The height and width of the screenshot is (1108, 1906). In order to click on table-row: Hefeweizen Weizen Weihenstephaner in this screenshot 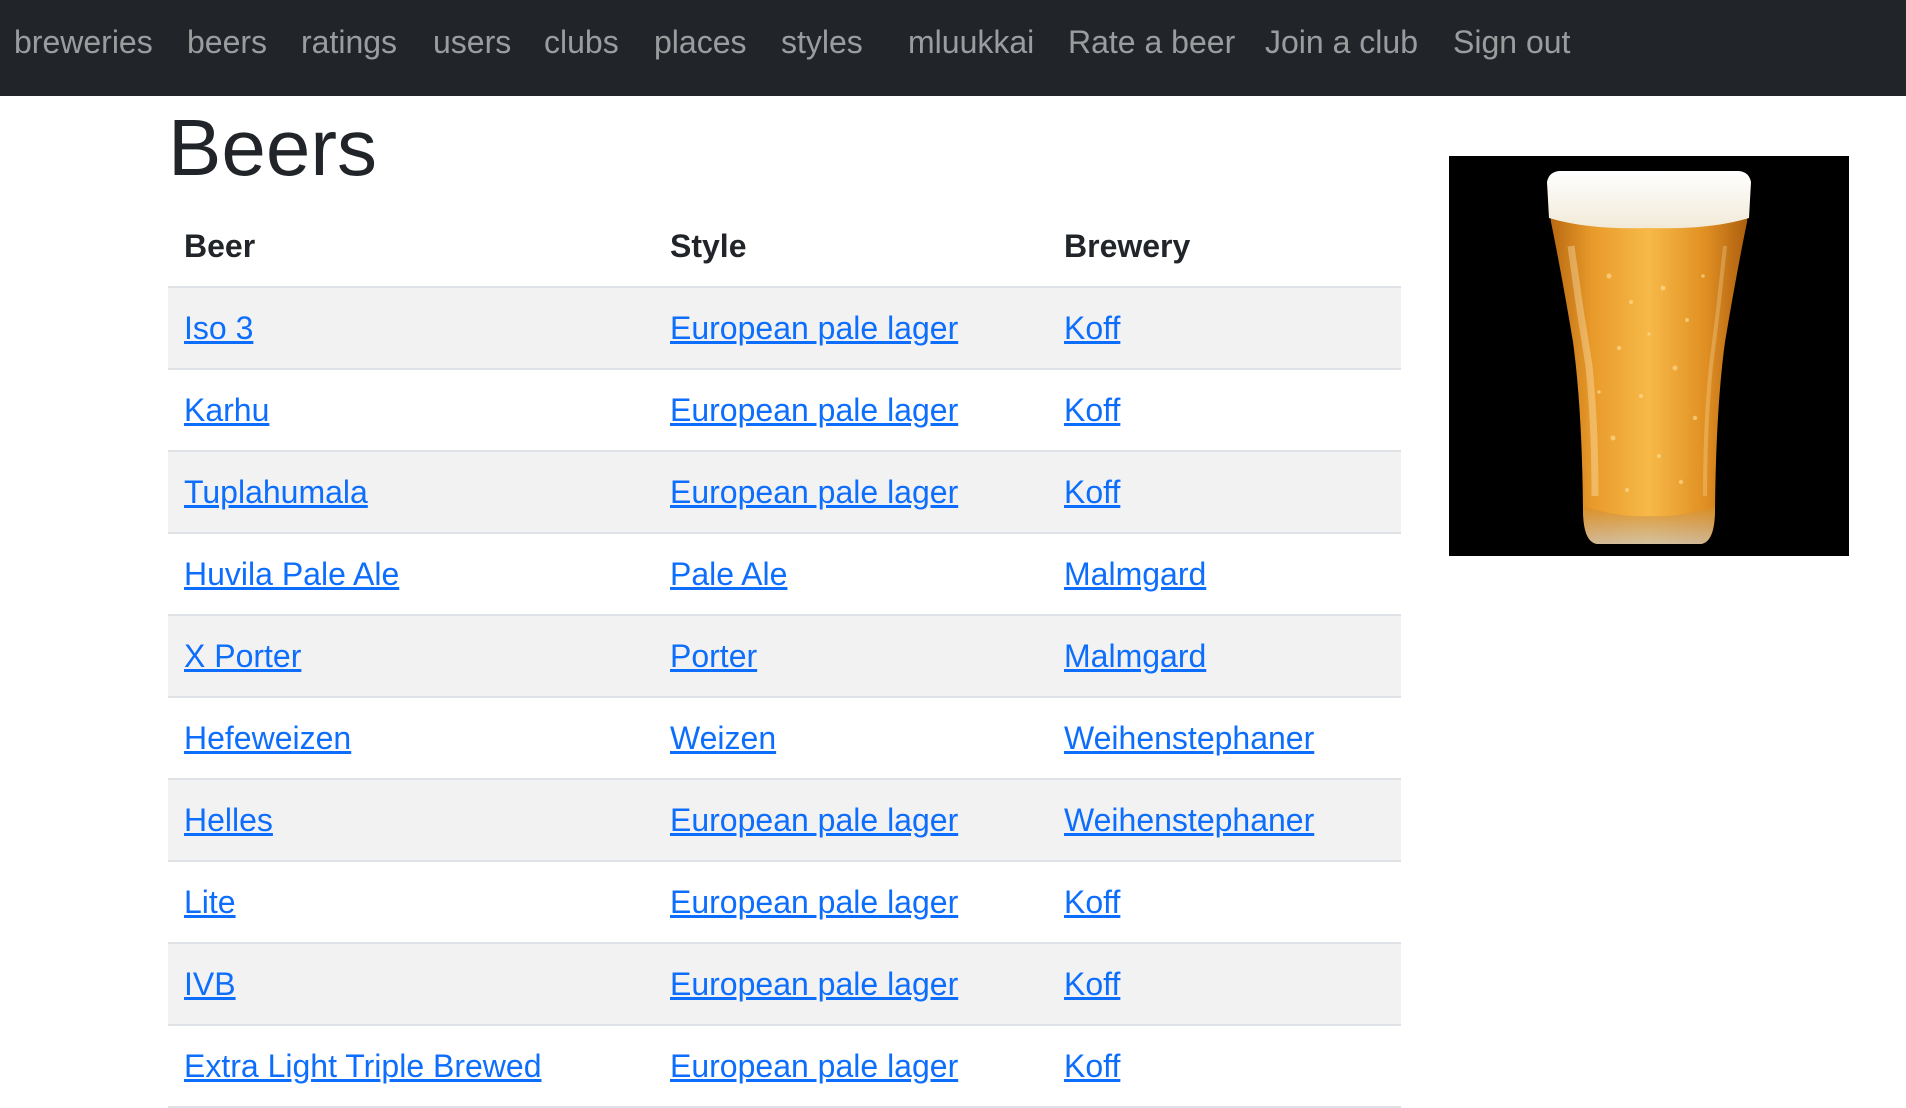, I will do `click(784, 738)`.